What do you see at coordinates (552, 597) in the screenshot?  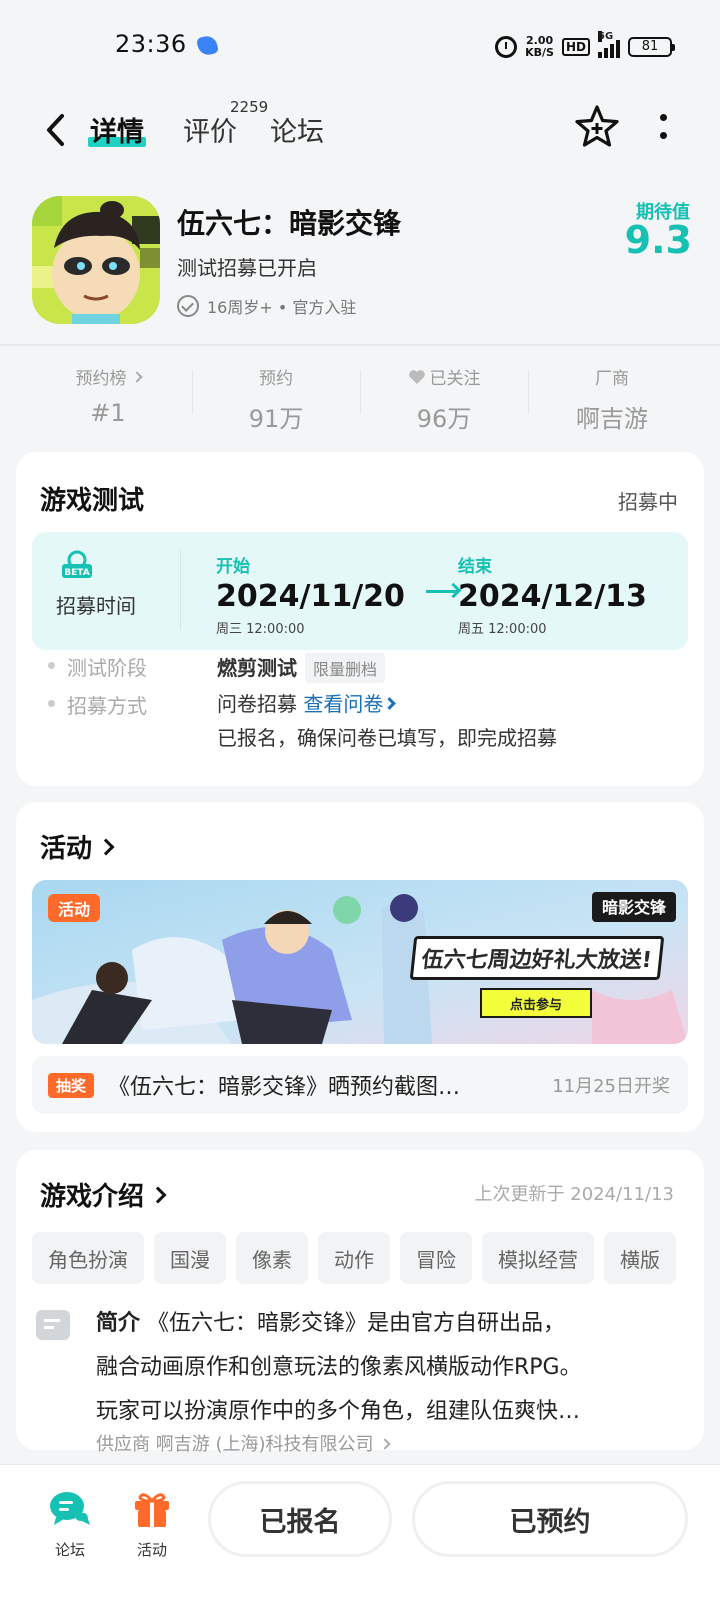 I see `end-date: 结束 2024/12/13 周五 12:00:00` at bounding box center [552, 597].